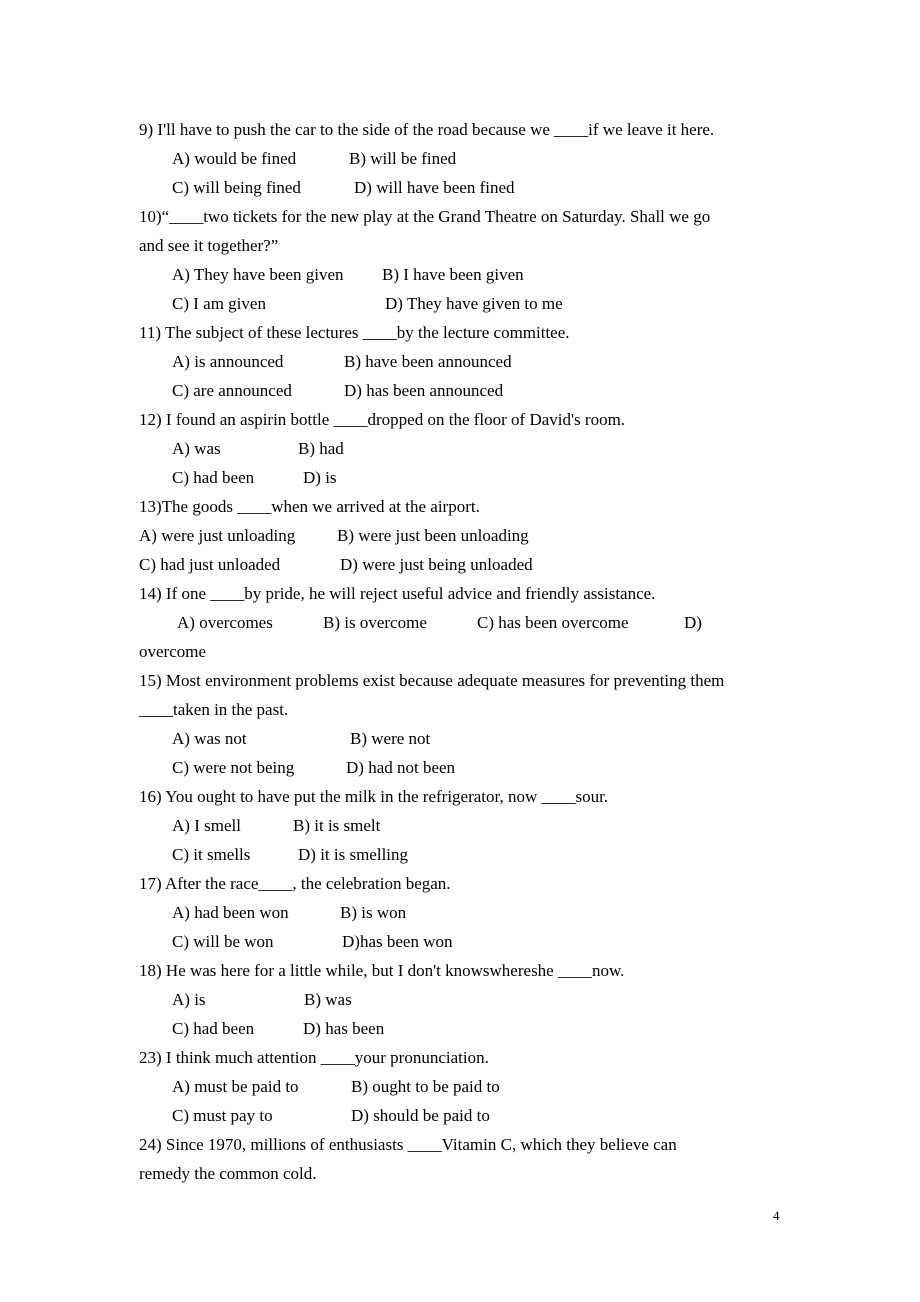 This screenshot has height=1302, width=920. Describe the element at coordinates (301, 739) in the screenshot. I see `question-15-options-row-1: A) was not B) were not` at that location.